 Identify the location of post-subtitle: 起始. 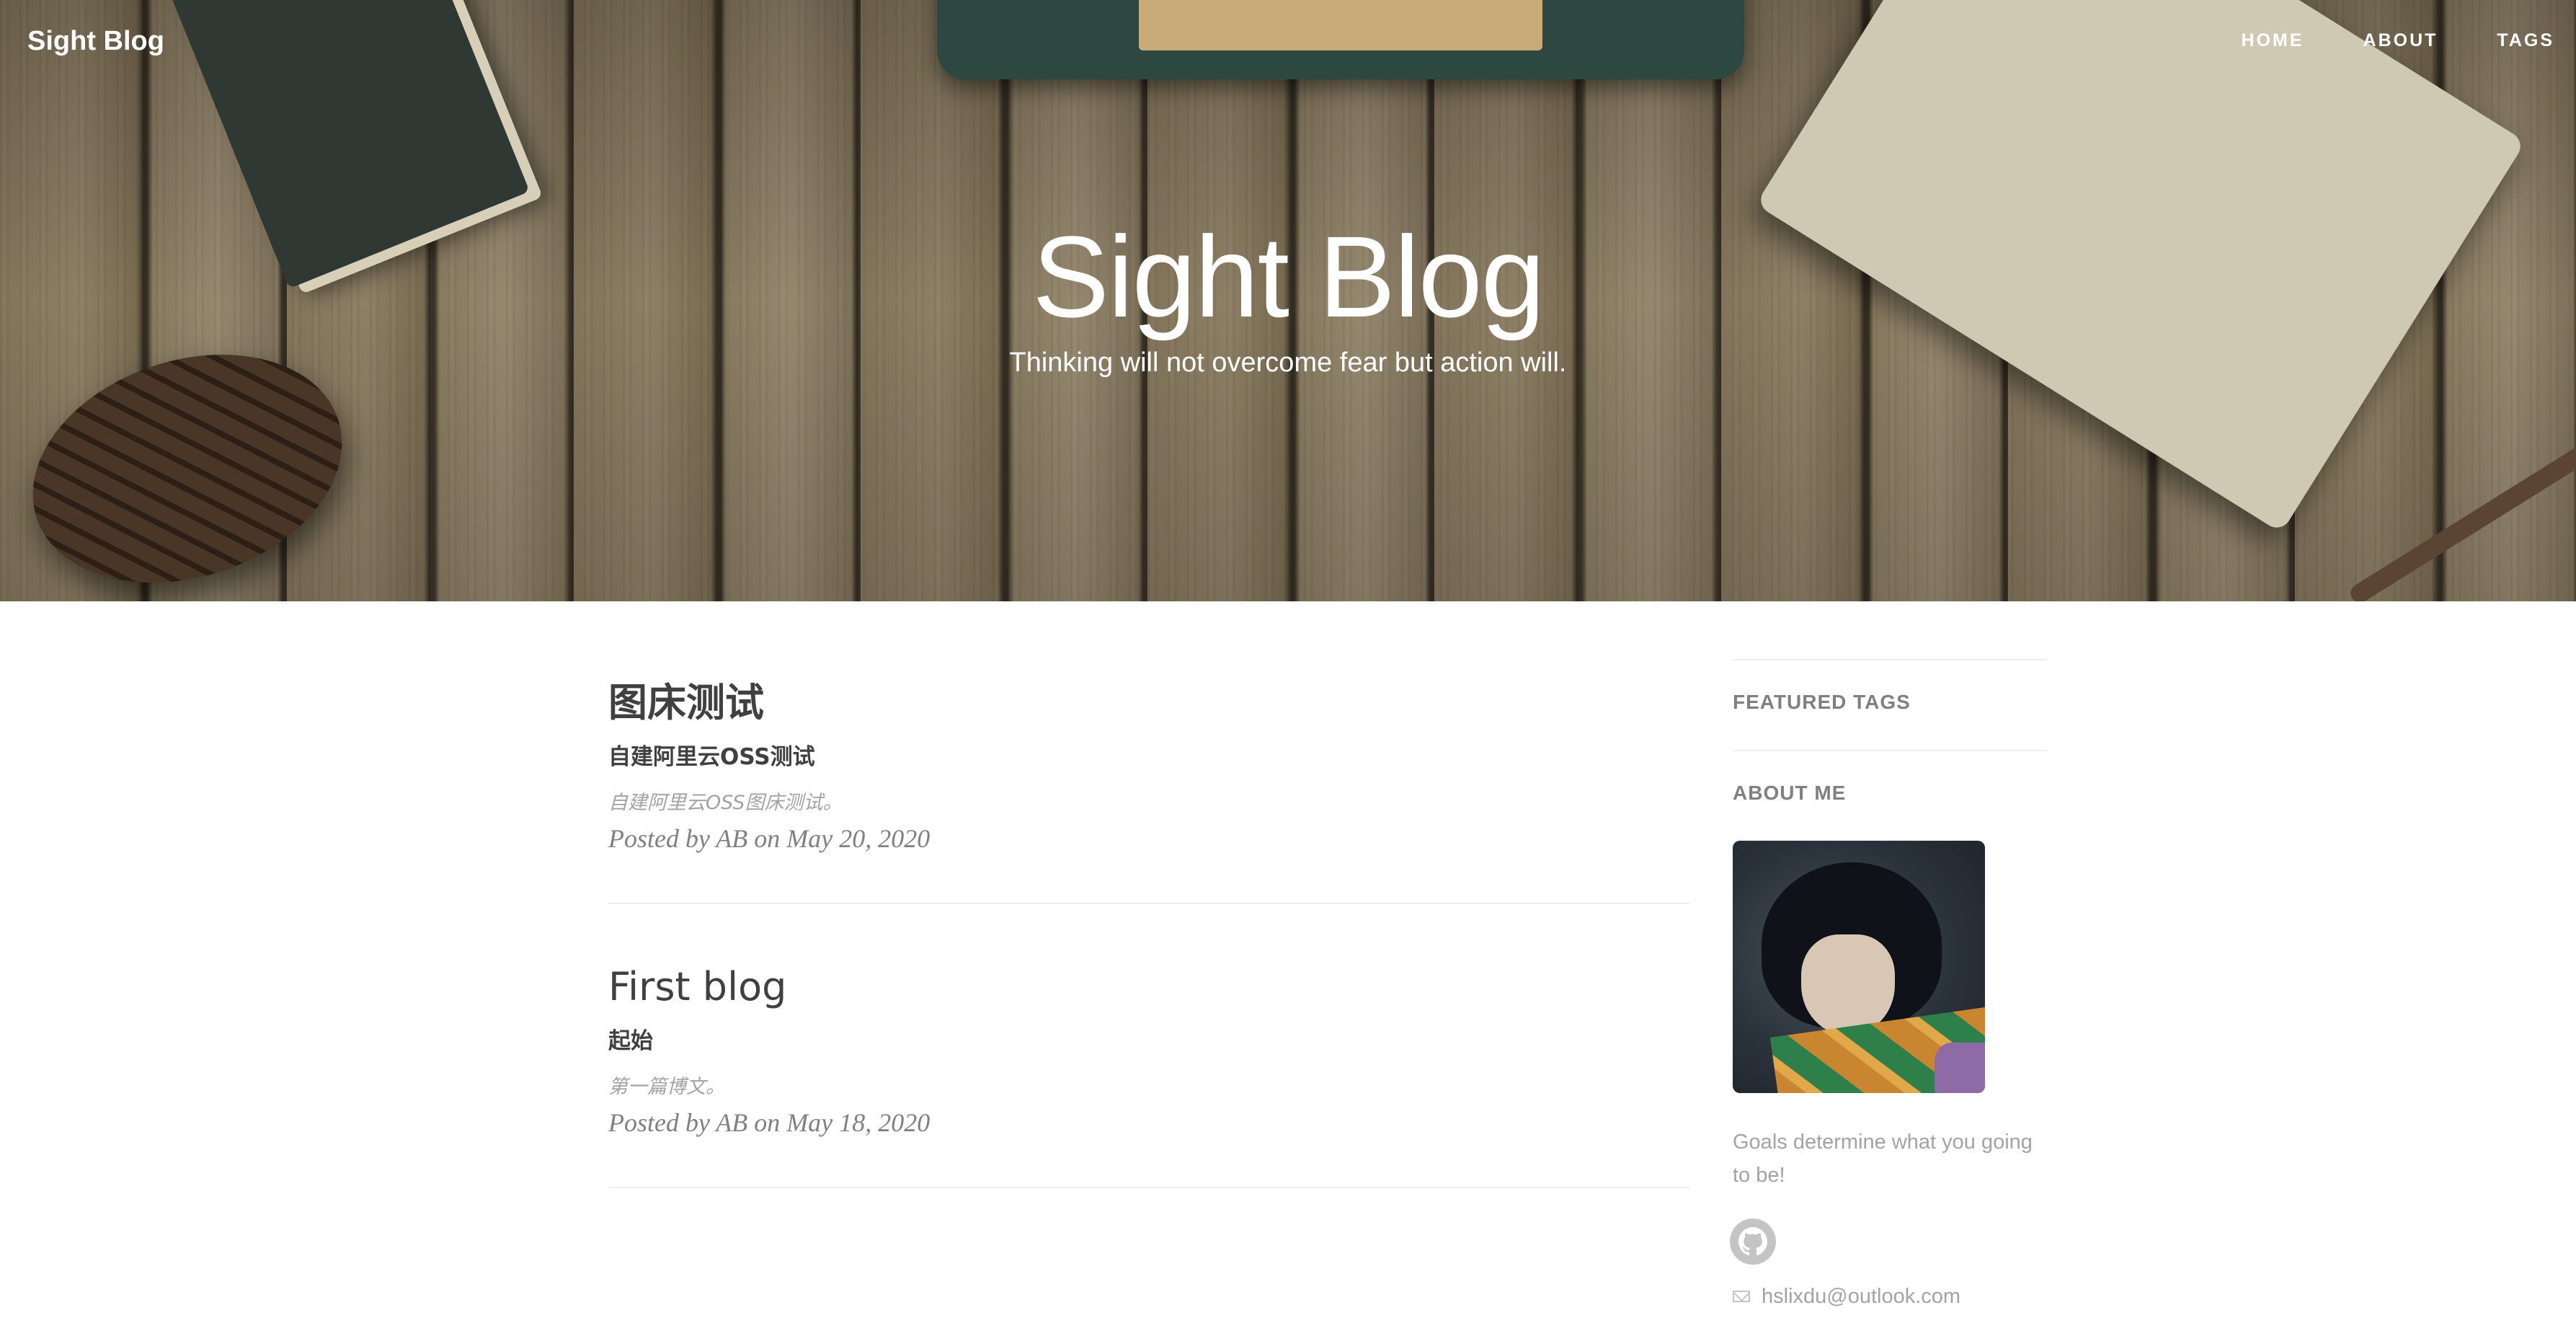
(1148, 1038).